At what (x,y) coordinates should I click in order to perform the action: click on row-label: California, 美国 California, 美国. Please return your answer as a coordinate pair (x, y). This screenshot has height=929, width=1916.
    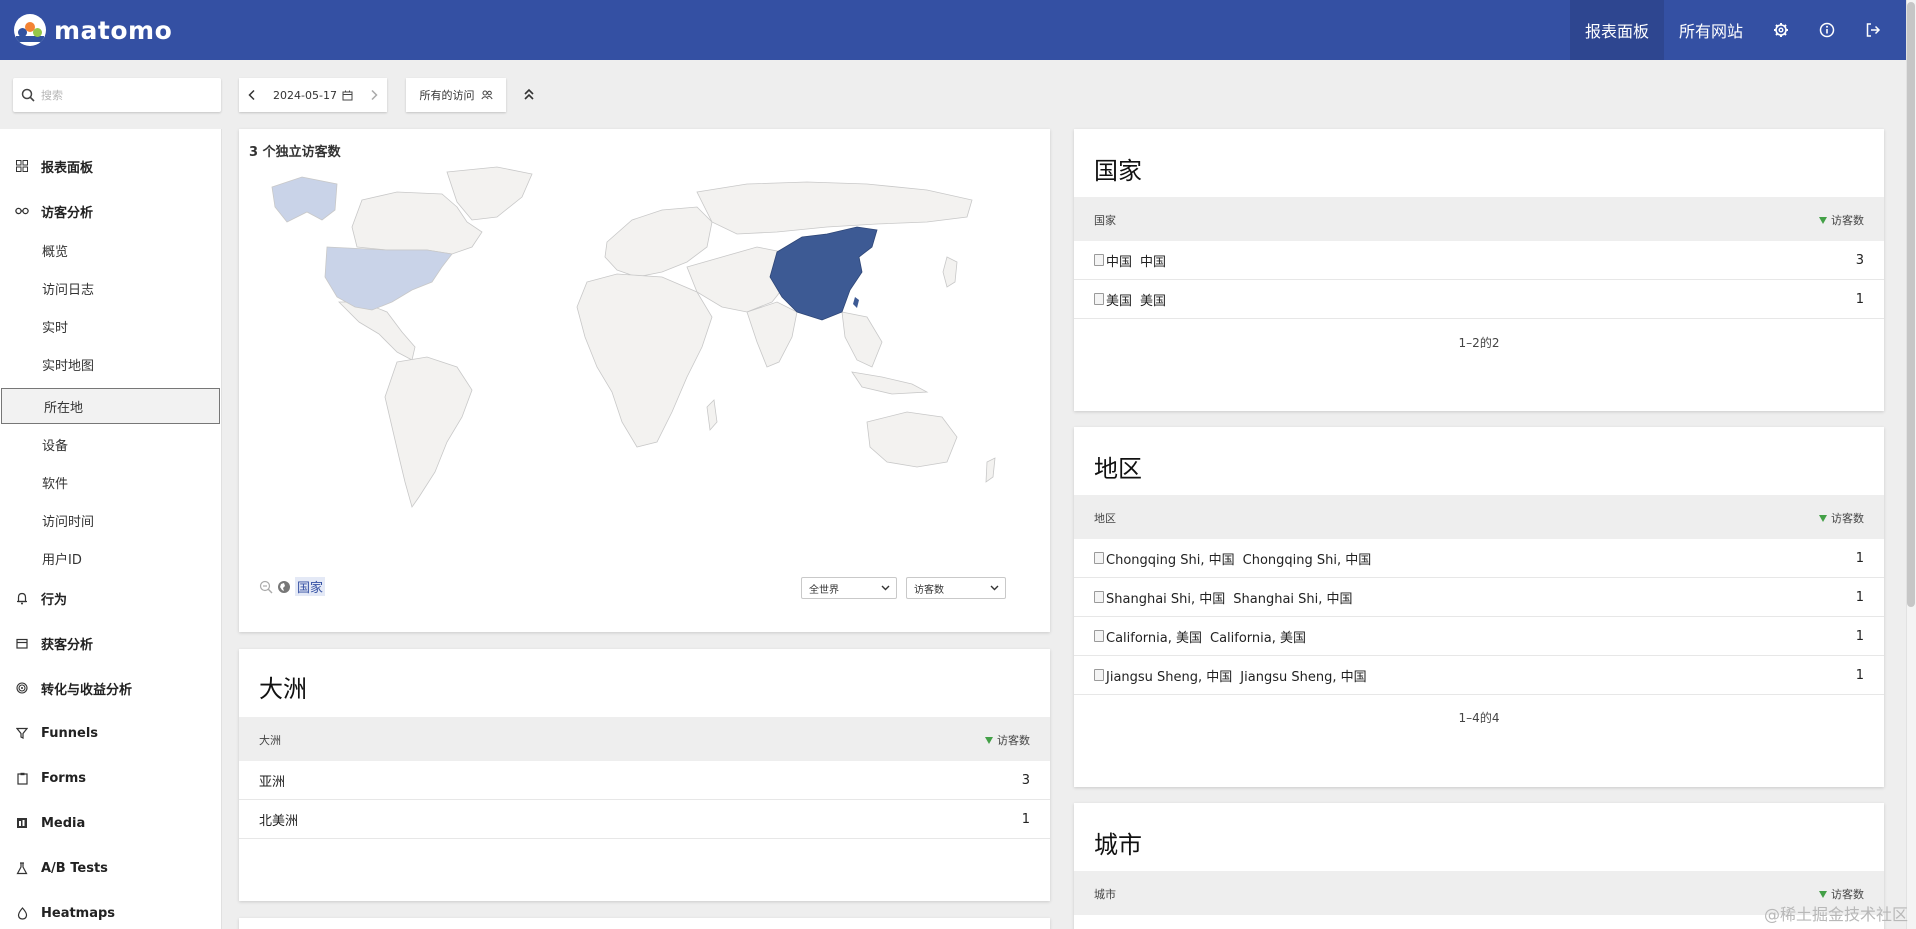
    Looking at the image, I should click on (1200, 636).